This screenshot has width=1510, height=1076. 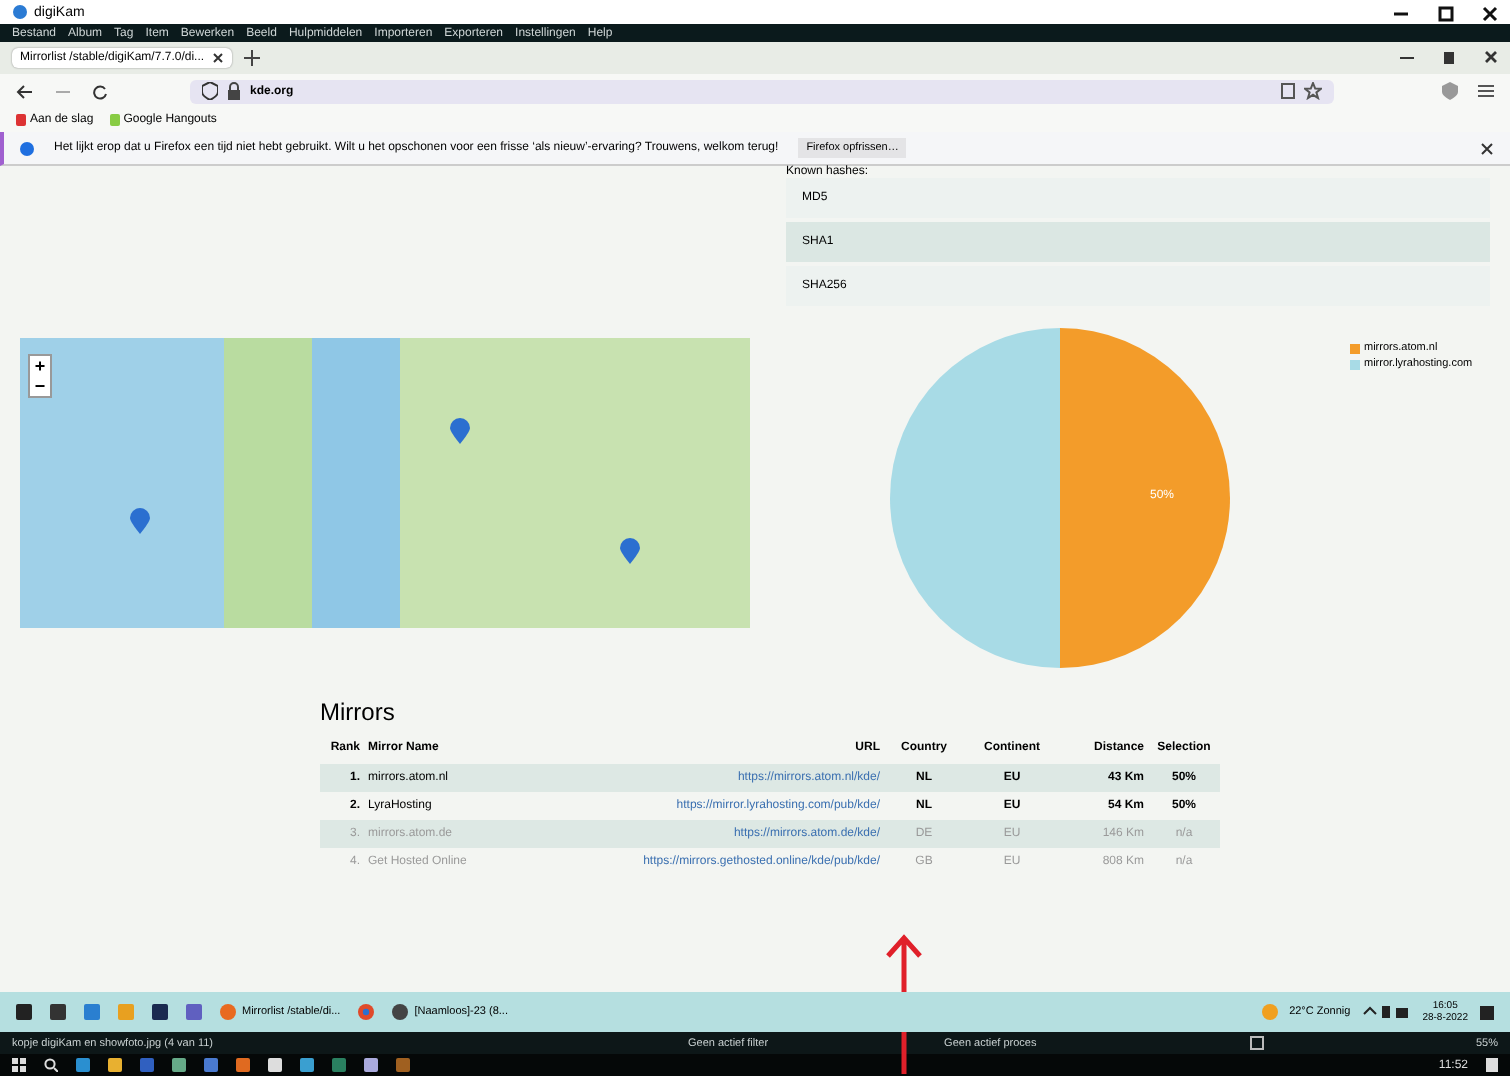 I want to click on notifications-icon, so click(x=1487, y=1012).